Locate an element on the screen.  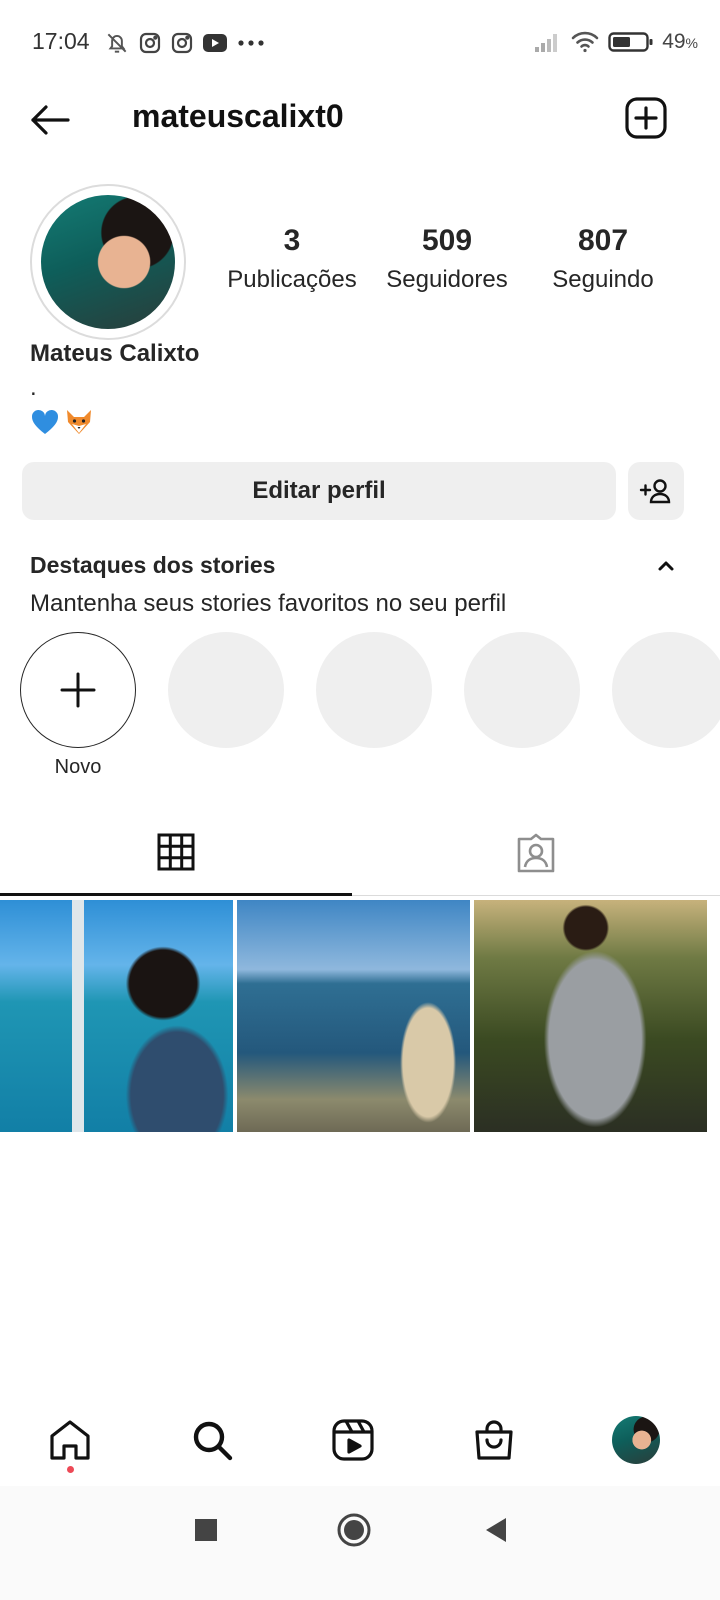
nav-search is located at coordinates (212, 1440).